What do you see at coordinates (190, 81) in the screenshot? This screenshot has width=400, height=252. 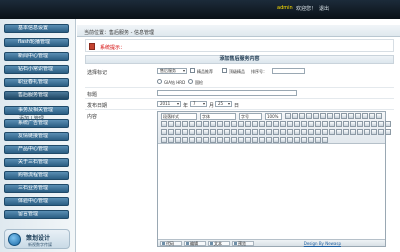 I see `igi-radio` at bounding box center [190, 81].